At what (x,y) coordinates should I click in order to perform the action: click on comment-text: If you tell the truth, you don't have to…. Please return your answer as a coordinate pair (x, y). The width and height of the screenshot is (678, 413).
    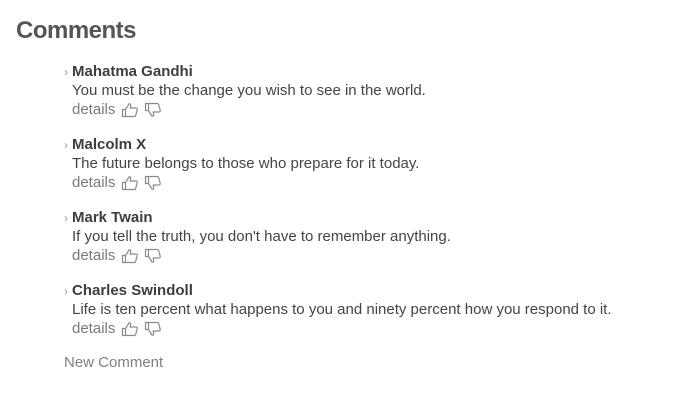
    Looking at the image, I should click on (261, 236).